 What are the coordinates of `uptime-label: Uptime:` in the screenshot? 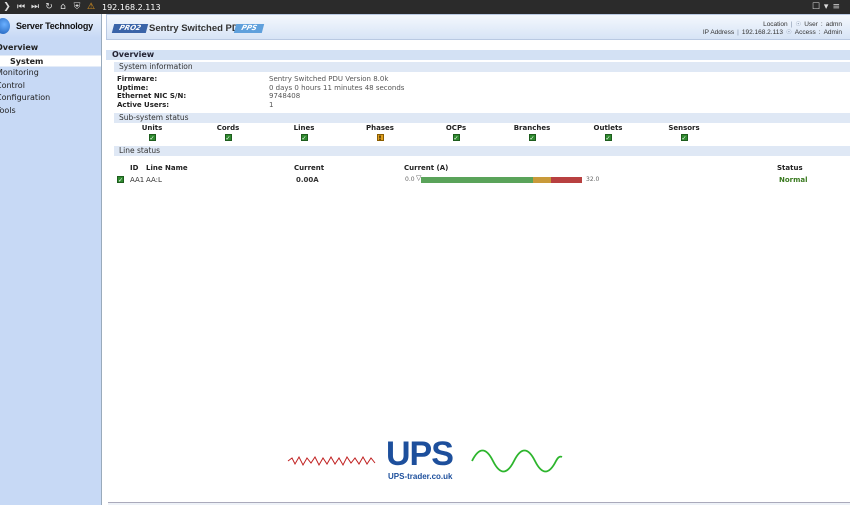 It's located at (133, 87).